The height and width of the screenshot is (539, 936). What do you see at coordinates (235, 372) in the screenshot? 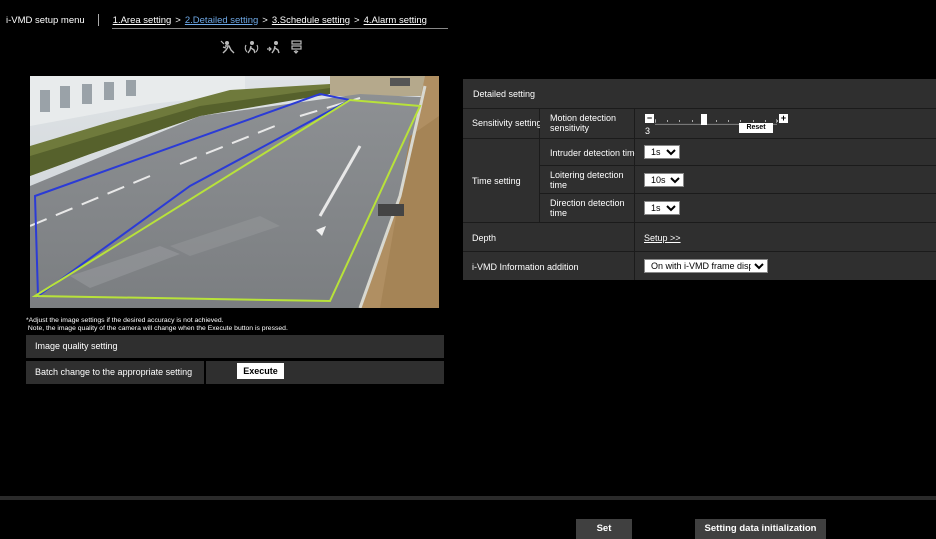
I see `batch-change-row: Batch change to the appropriate setting` at bounding box center [235, 372].